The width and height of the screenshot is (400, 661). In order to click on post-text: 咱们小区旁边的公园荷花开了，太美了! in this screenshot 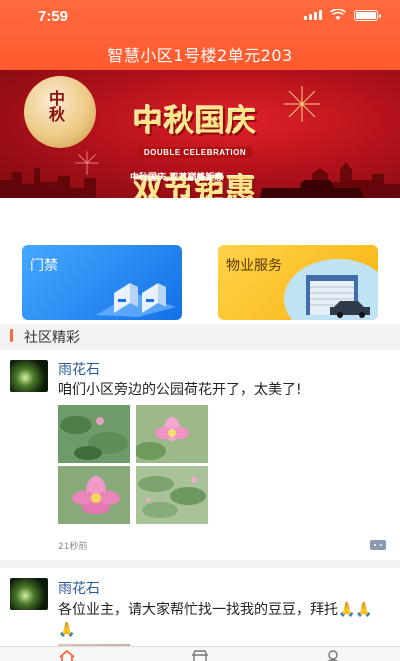, I will do `click(180, 390)`.